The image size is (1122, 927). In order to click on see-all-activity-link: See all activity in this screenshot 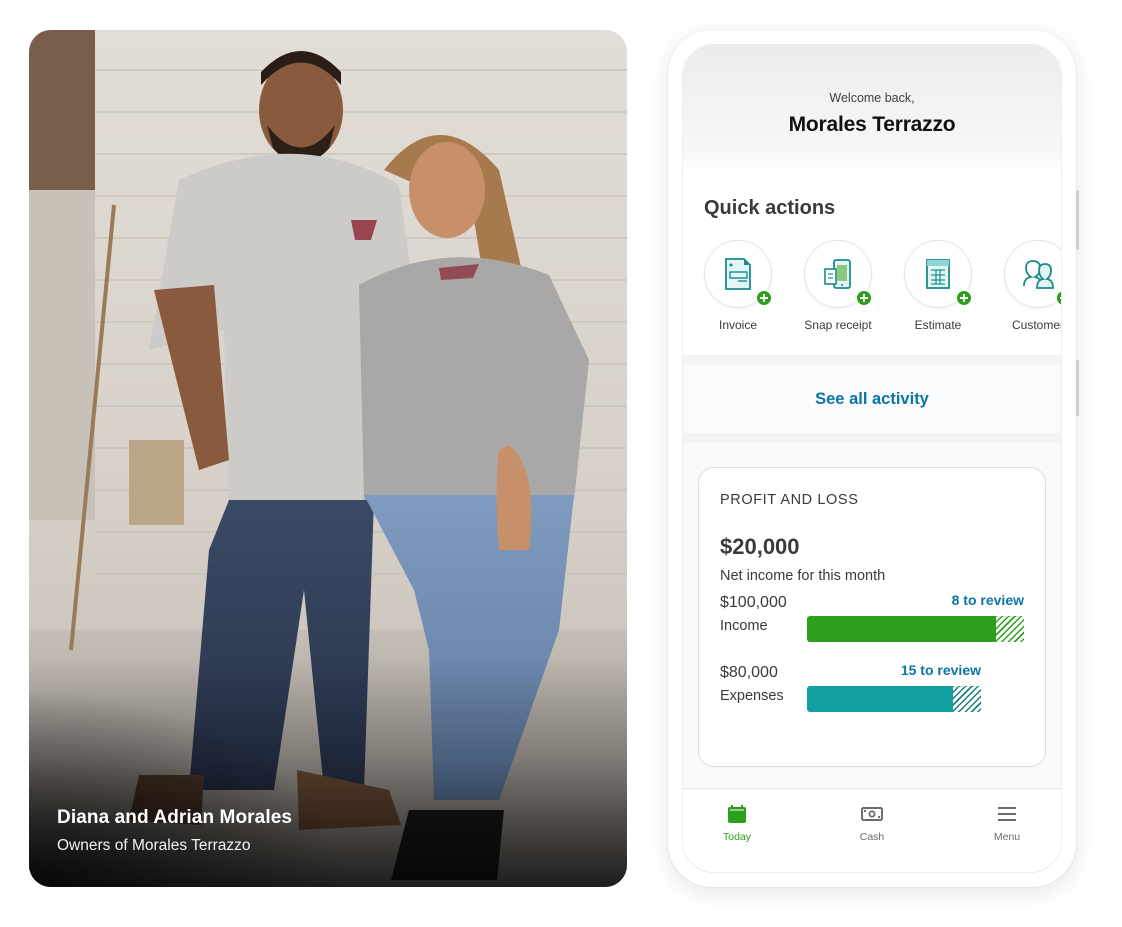, I will do `click(872, 399)`.